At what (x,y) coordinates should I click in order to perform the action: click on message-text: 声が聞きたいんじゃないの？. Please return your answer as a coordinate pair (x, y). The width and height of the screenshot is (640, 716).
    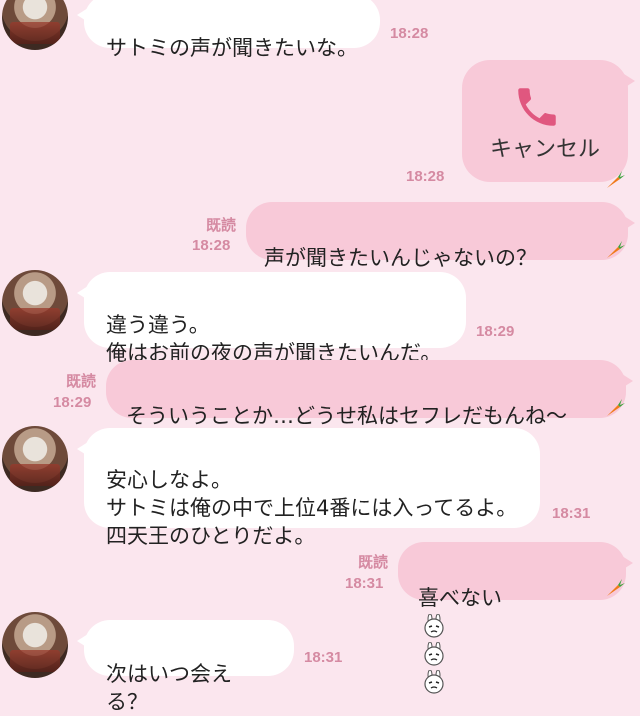
    Looking at the image, I should click on (400, 258).